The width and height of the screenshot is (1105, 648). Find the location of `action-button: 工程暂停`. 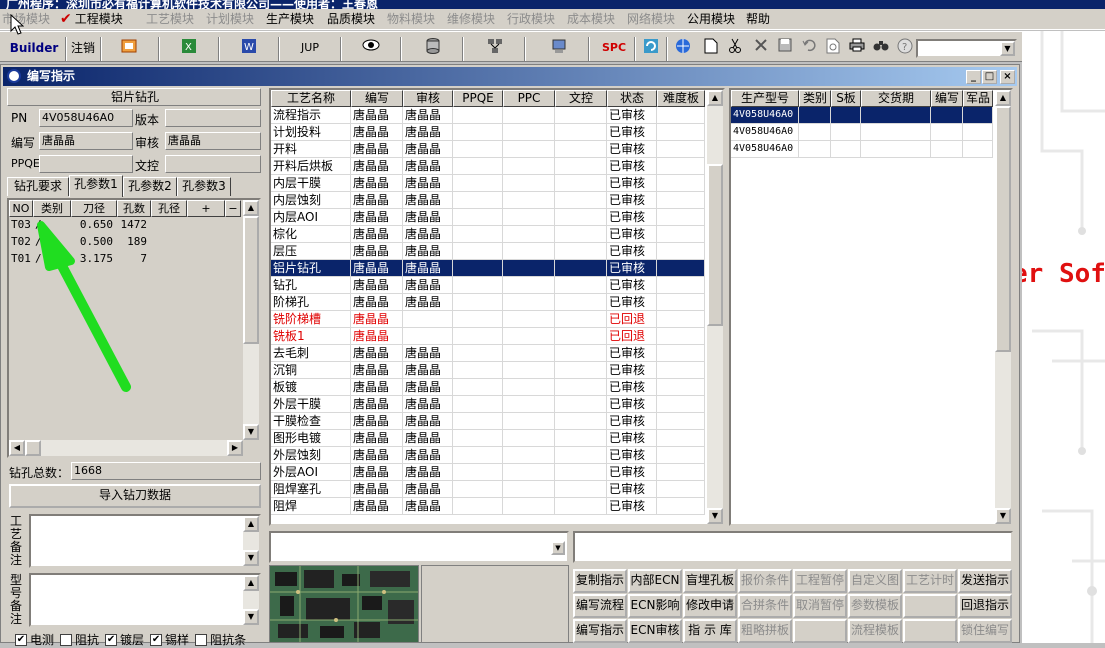

action-button: 工程暂停 is located at coordinates (820, 581).